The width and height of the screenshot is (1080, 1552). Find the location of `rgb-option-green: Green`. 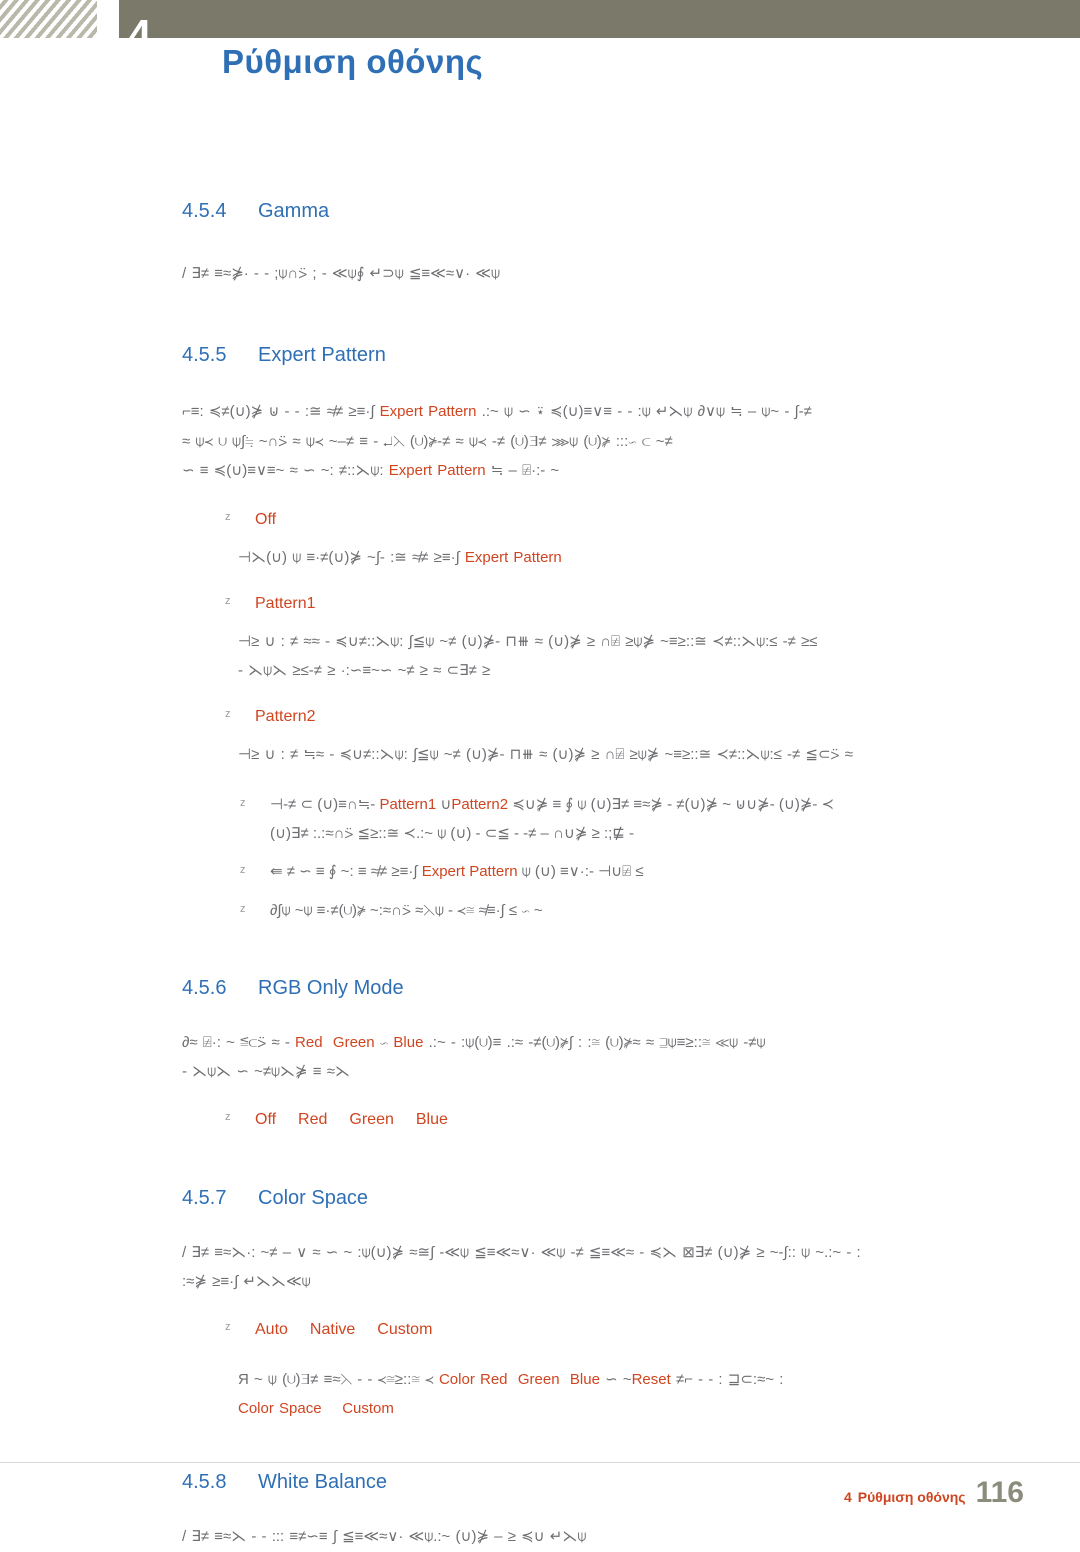

rgb-option-green: Green is located at coordinates (371, 1119).